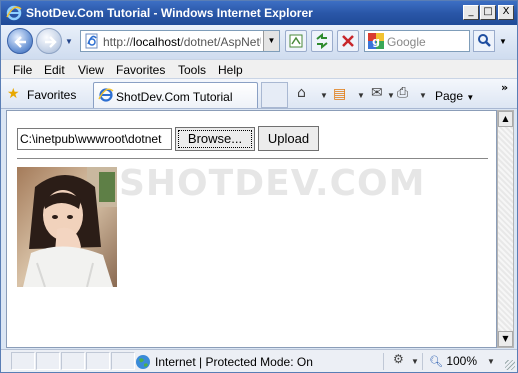  Describe the element at coordinates (391, 95) in the screenshot. I see `mail-dropdown-icon: ▼` at that location.